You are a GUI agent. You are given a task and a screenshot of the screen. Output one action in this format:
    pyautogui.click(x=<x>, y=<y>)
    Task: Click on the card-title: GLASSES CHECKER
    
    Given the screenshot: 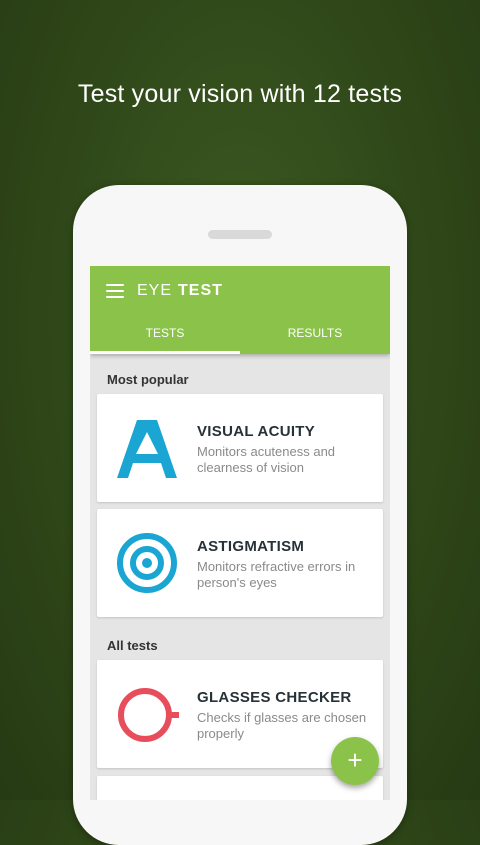 What is the action you would take?
    pyautogui.click(x=274, y=697)
    